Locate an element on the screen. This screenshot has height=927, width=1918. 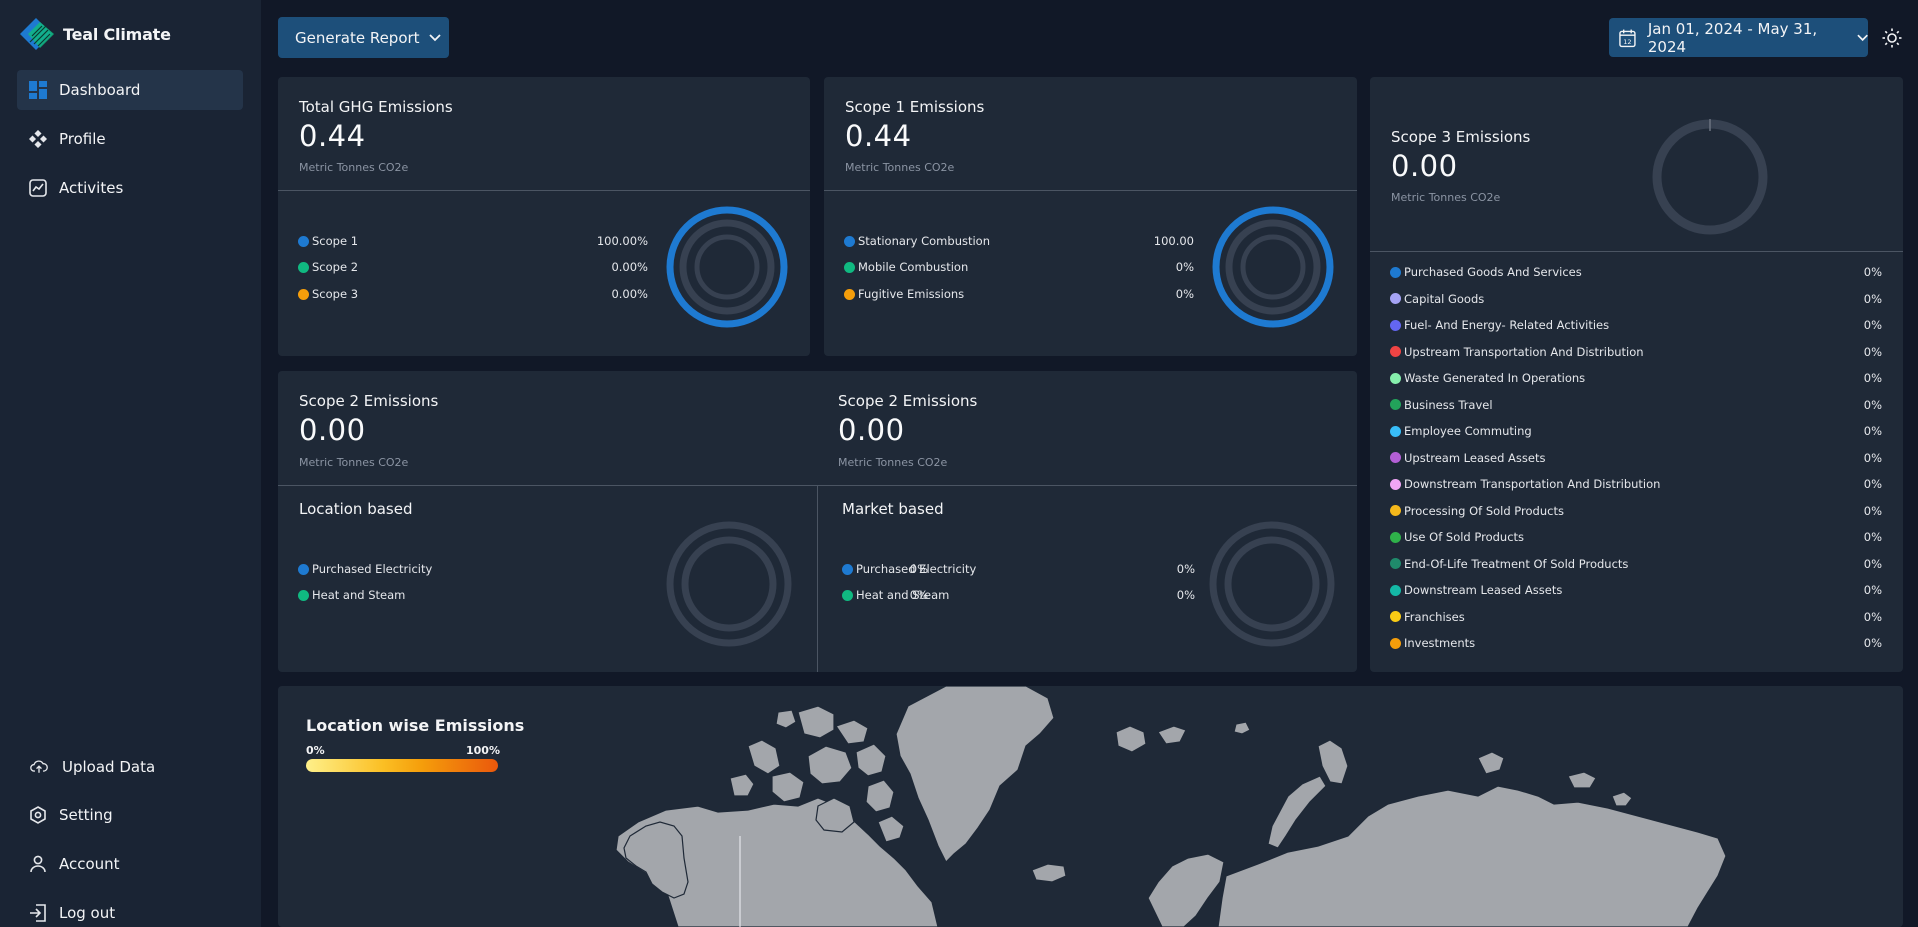
legend-item: Franchises is located at coordinates (1427, 617).